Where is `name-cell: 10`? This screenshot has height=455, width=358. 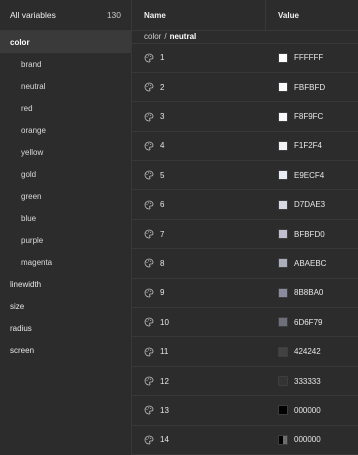
name-cell: 10 is located at coordinates (199, 322).